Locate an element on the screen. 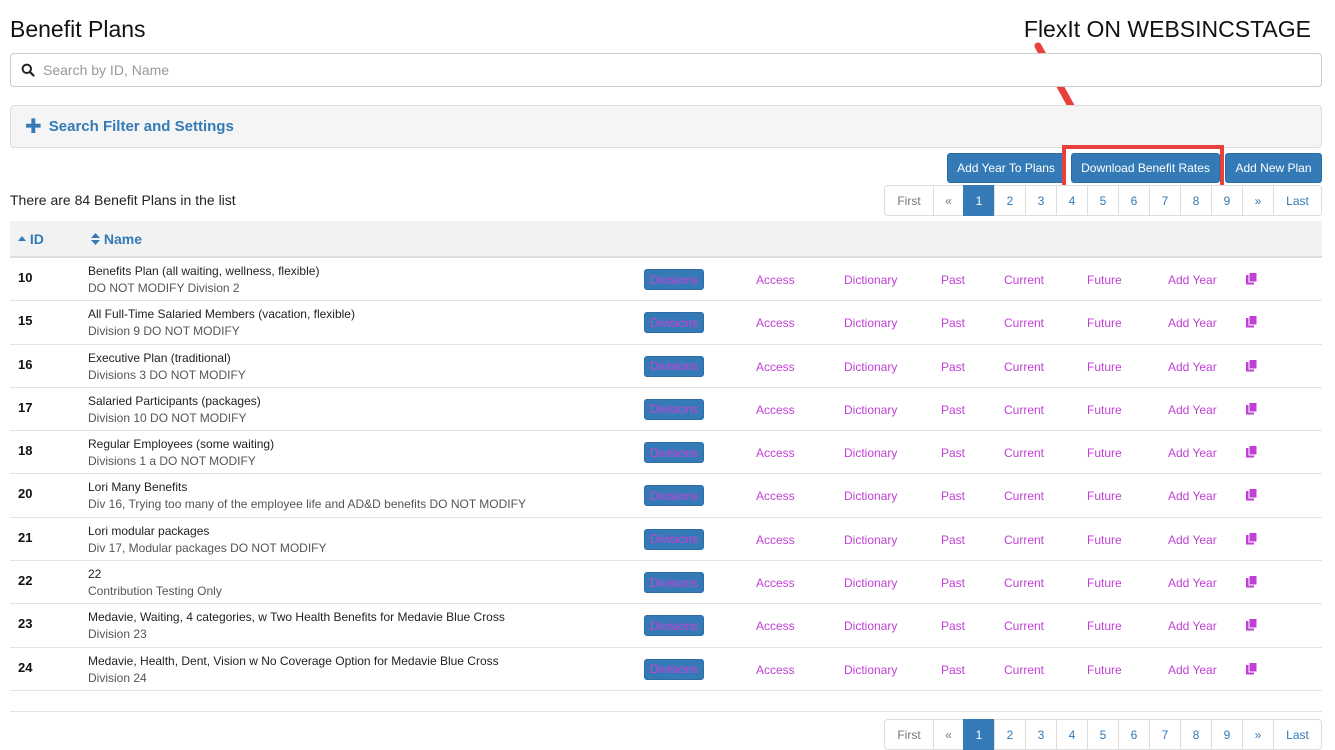  sort-name-header: Name is located at coordinates (116, 239).